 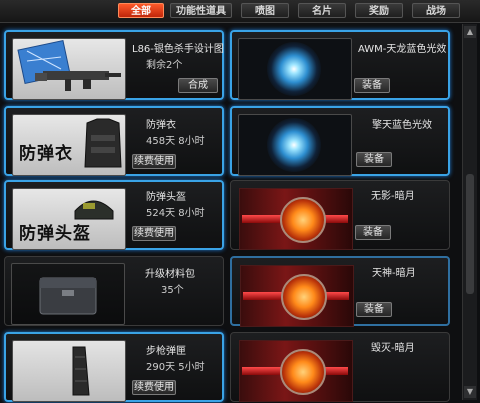 I want to click on scrollbar-thumb, so click(x=470, y=234).